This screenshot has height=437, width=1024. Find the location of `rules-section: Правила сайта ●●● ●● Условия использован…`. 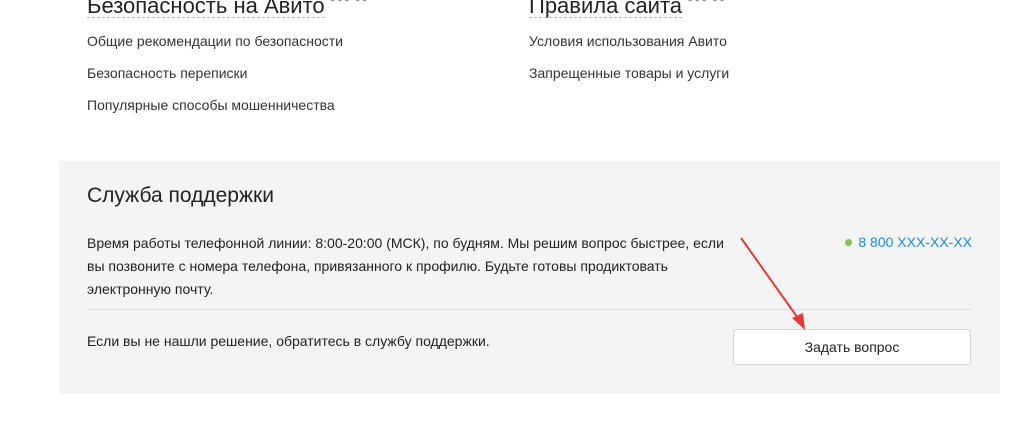

rules-section: Правила сайта ●●● ●● Условия использован… is located at coordinates (629, 48).